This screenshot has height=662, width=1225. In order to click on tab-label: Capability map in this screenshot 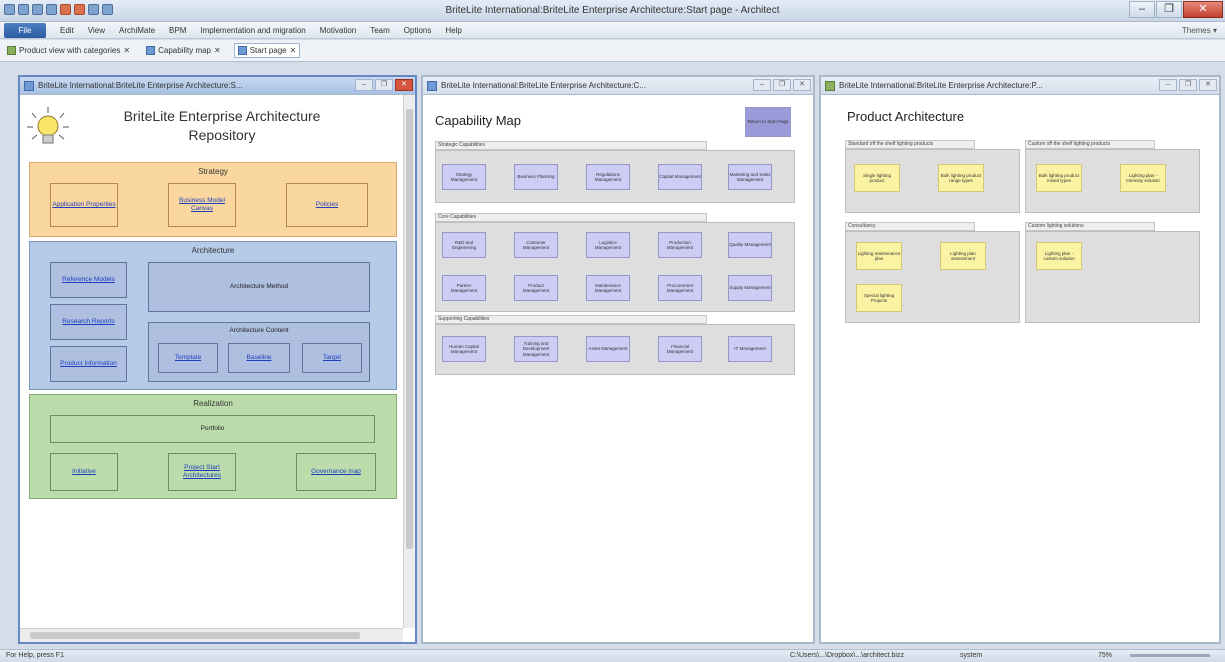, I will do `click(185, 50)`.